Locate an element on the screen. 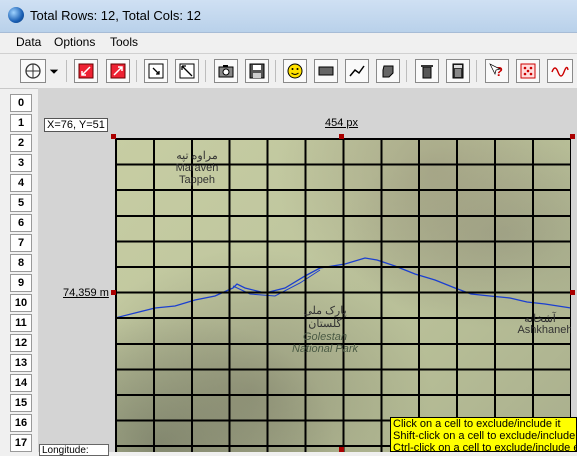 This screenshot has width=577, height=456. row-label: 16 is located at coordinates (21, 423).